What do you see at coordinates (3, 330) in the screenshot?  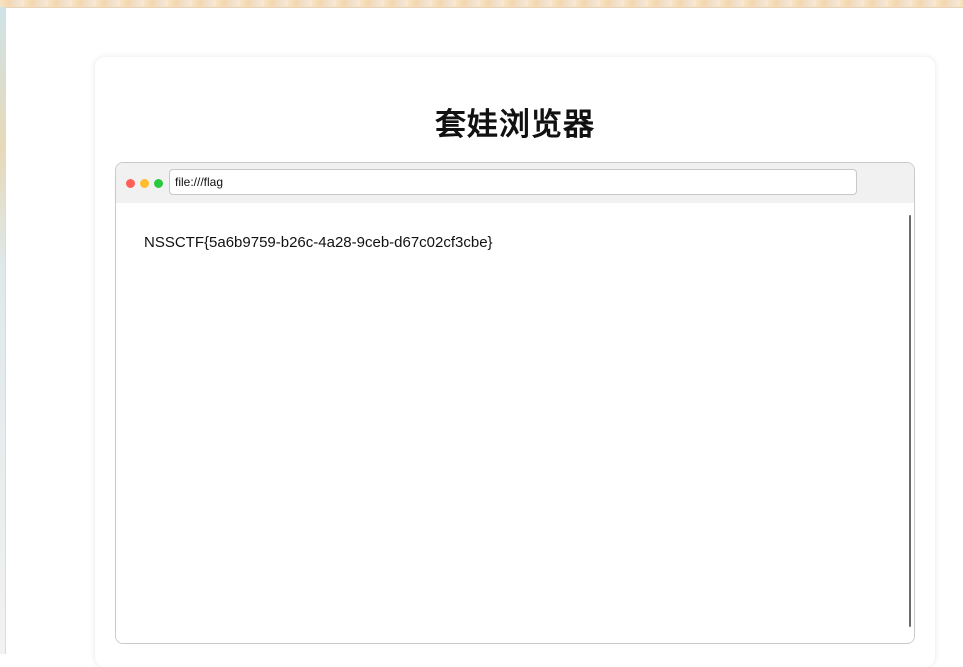 I see `background-strip` at bounding box center [3, 330].